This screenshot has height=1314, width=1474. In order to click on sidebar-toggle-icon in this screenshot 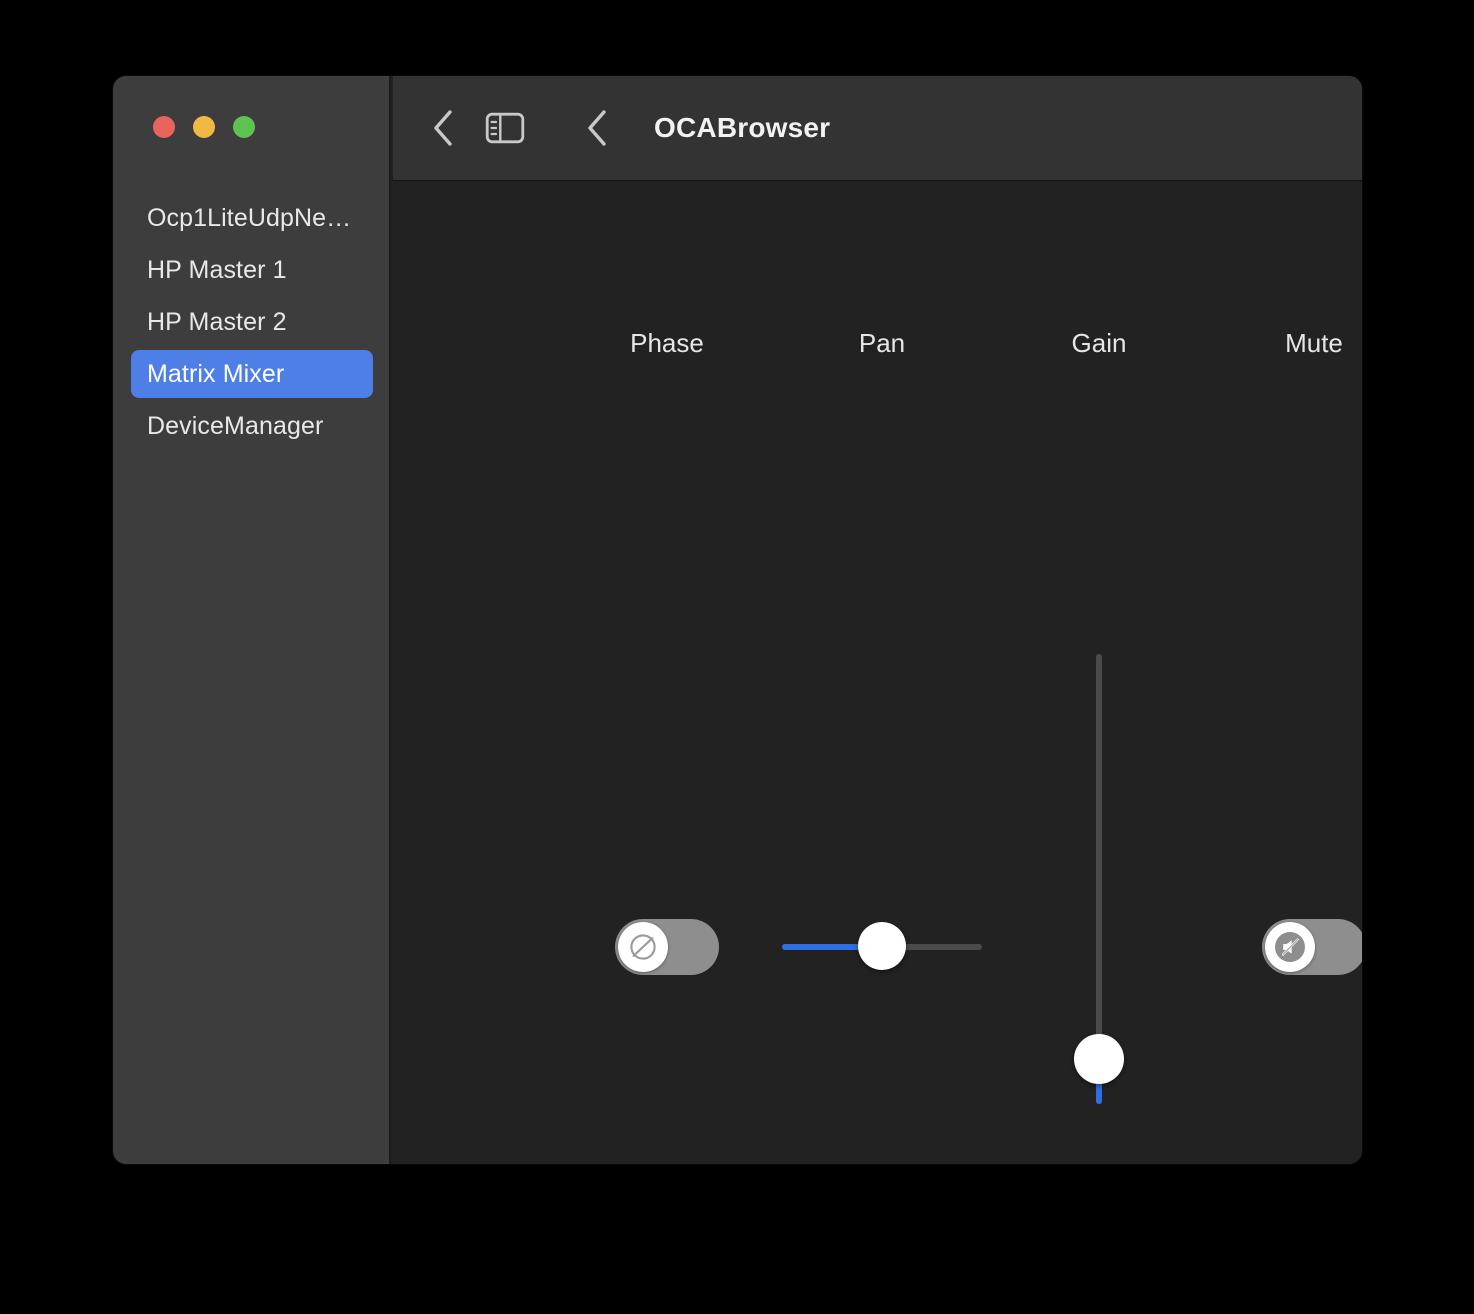, I will do `click(505, 128)`.